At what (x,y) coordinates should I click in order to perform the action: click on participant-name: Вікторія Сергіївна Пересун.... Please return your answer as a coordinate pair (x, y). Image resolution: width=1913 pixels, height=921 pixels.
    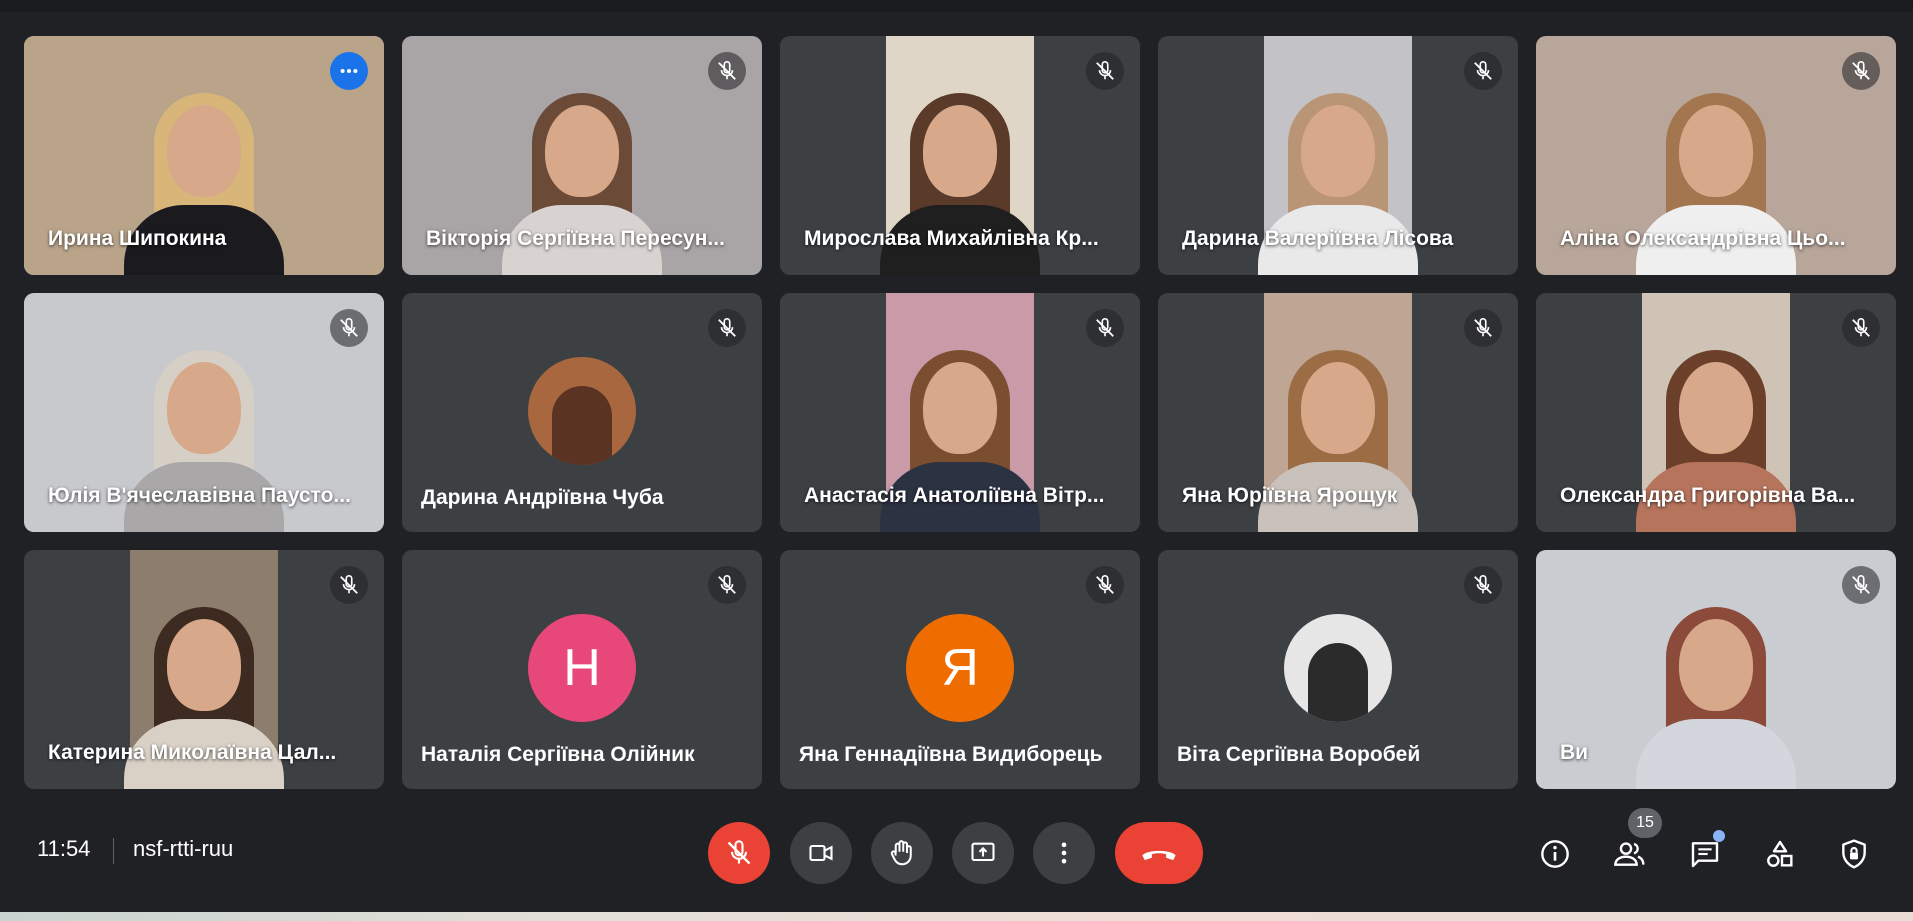
    Looking at the image, I should click on (575, 238).